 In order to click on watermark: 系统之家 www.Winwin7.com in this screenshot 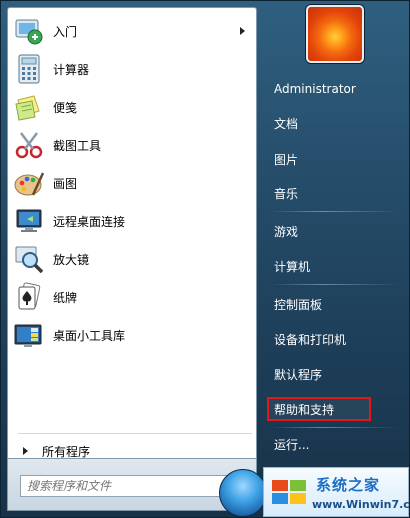, I will do `click(336, 492)`.